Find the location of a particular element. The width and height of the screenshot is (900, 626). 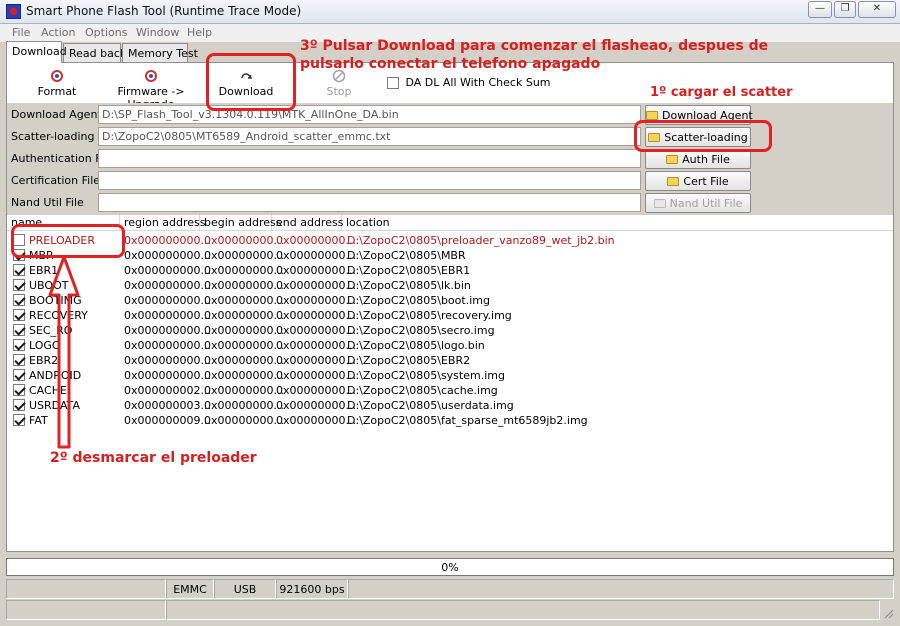

cert-field is located at coordinates (369, 180).